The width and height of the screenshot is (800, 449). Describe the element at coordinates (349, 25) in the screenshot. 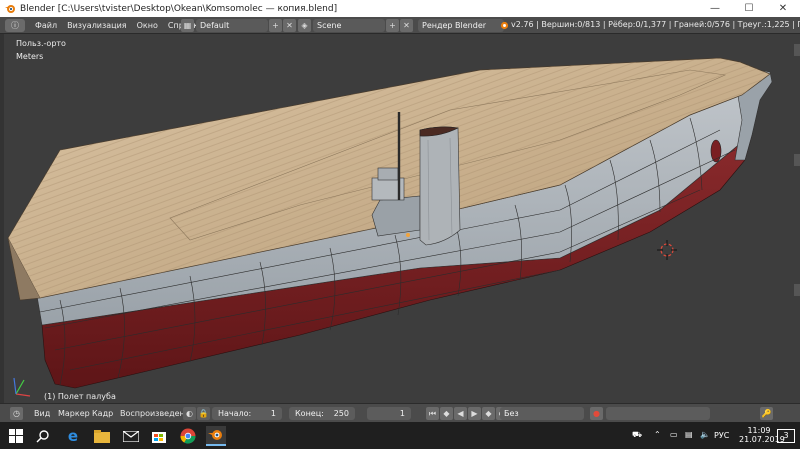

I see `scene-field: Scene` at that location.